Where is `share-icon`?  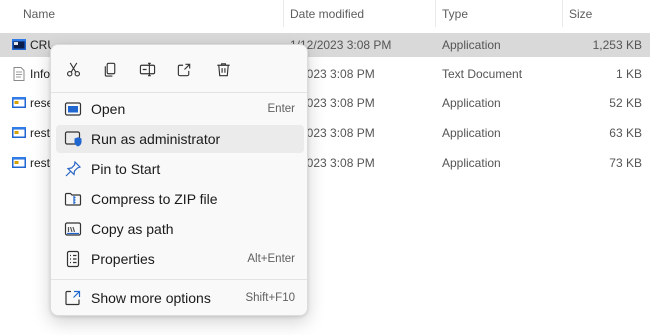 share-icon is located at coordinates (183, 69).